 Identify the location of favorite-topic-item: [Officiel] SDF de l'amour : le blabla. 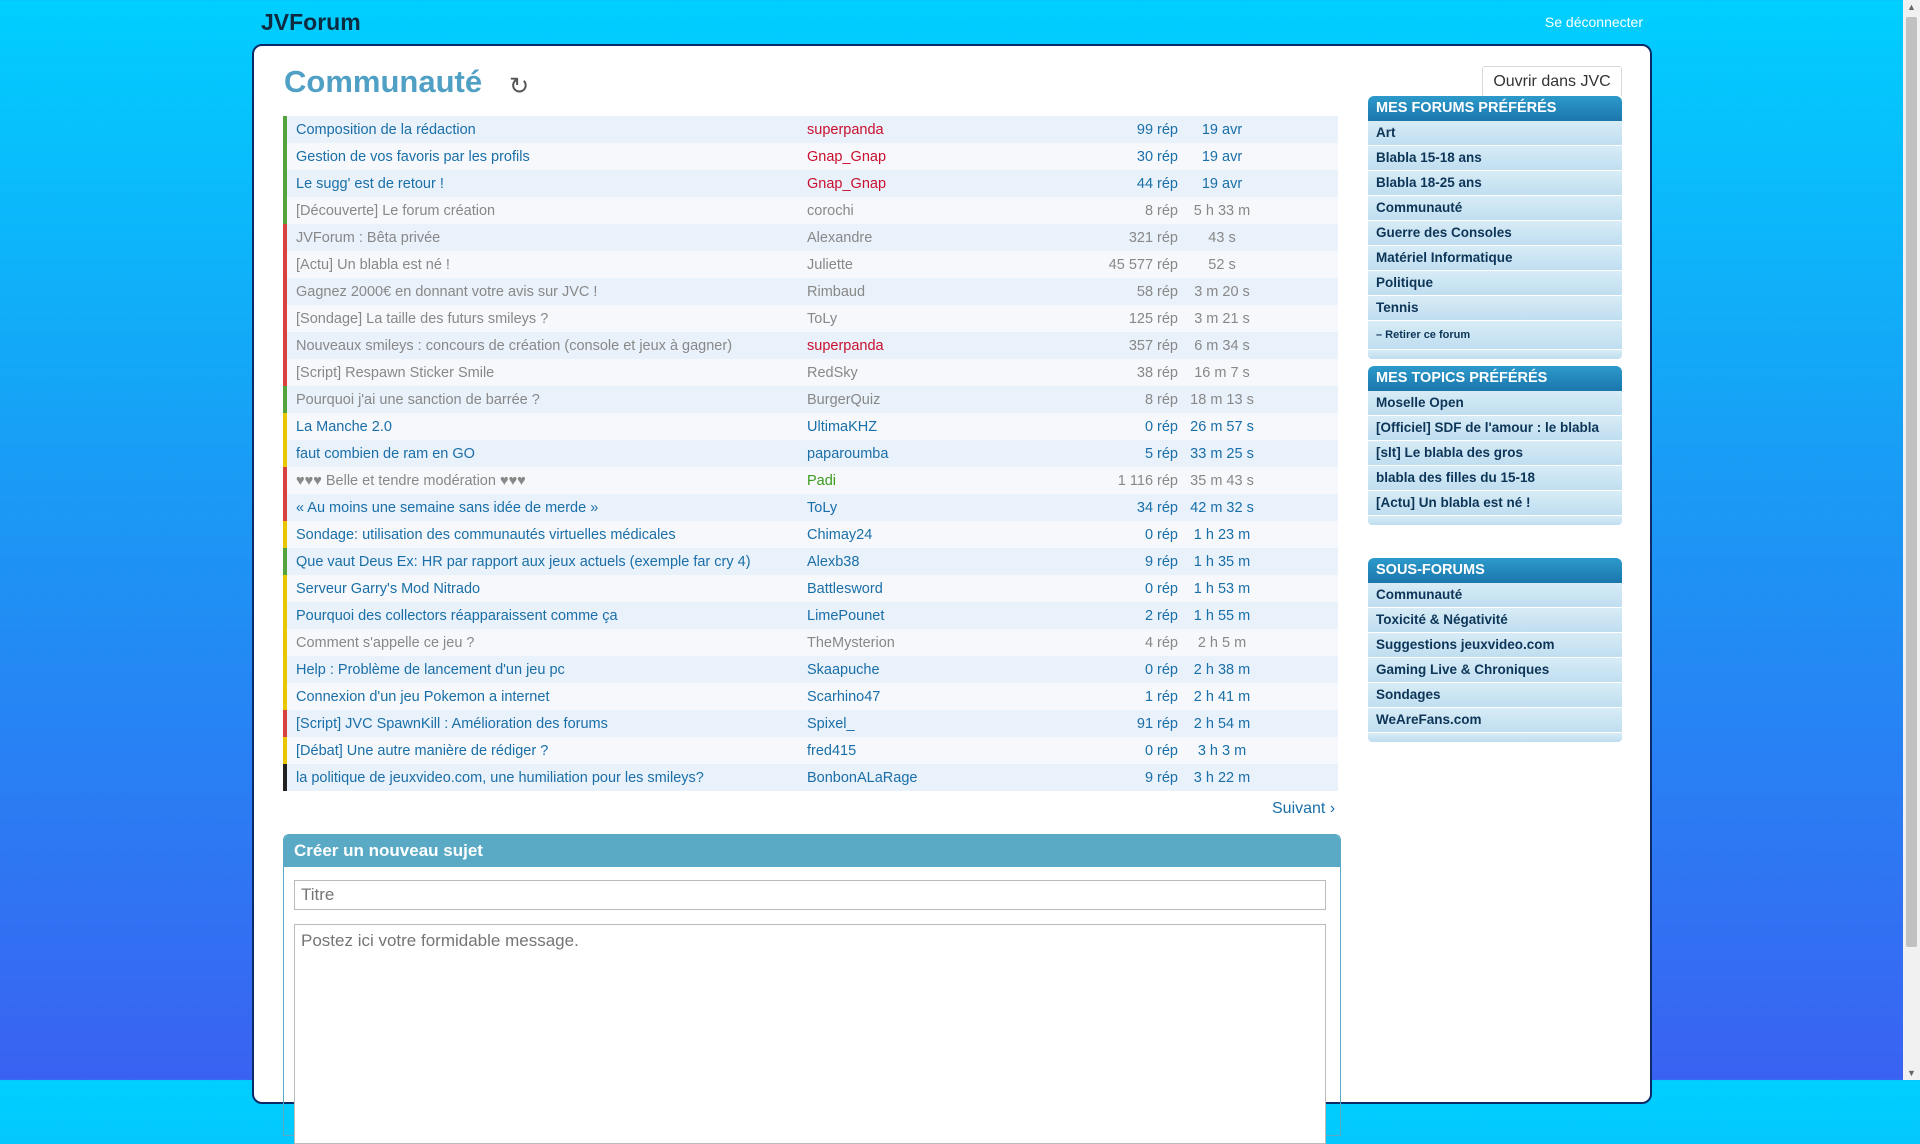
(1495, 428).